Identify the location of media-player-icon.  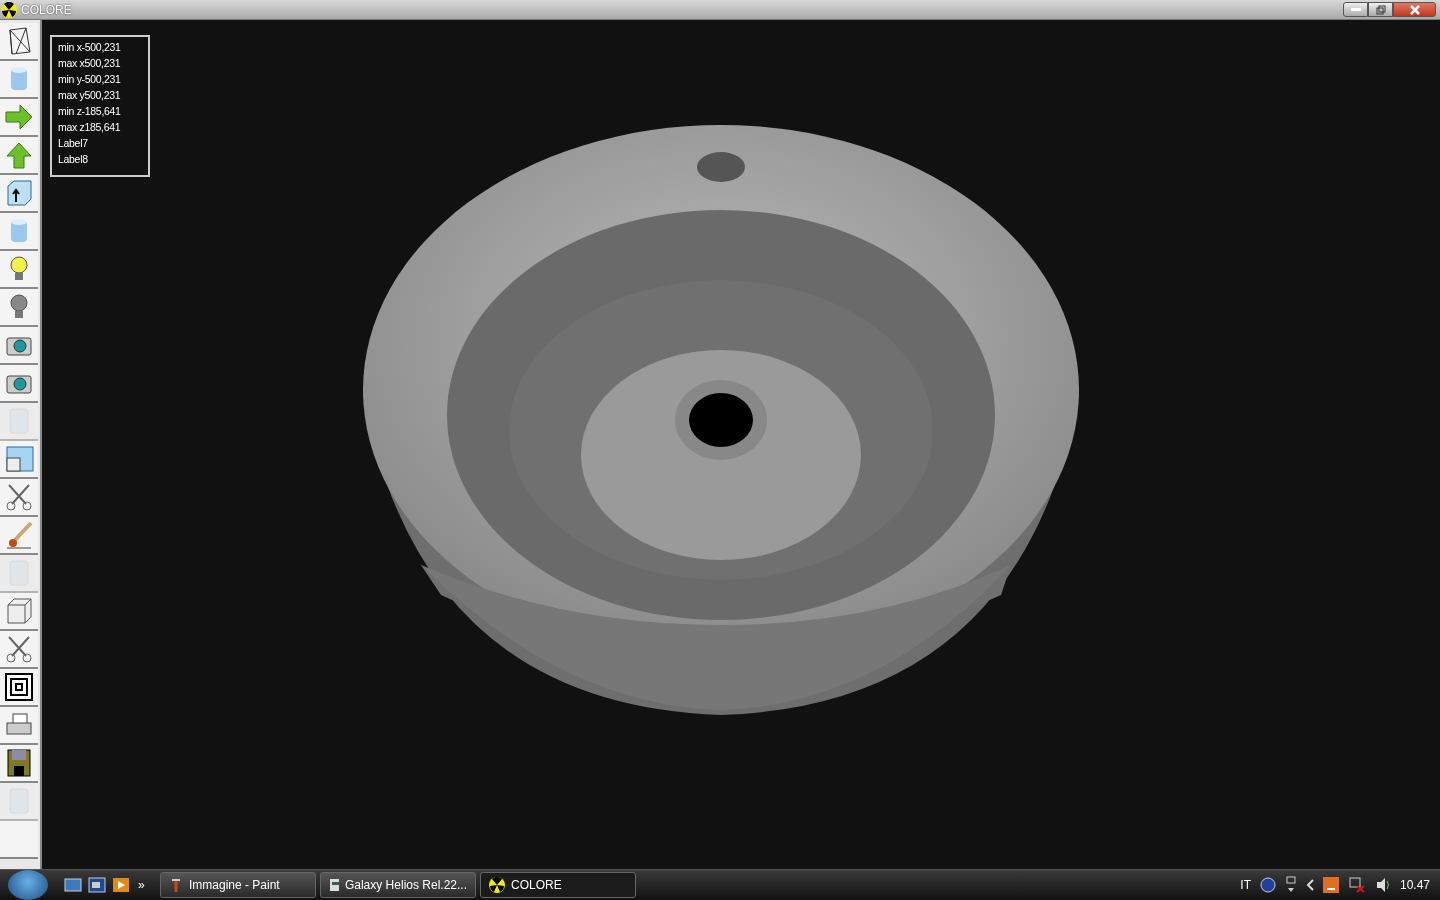
(121, 885).